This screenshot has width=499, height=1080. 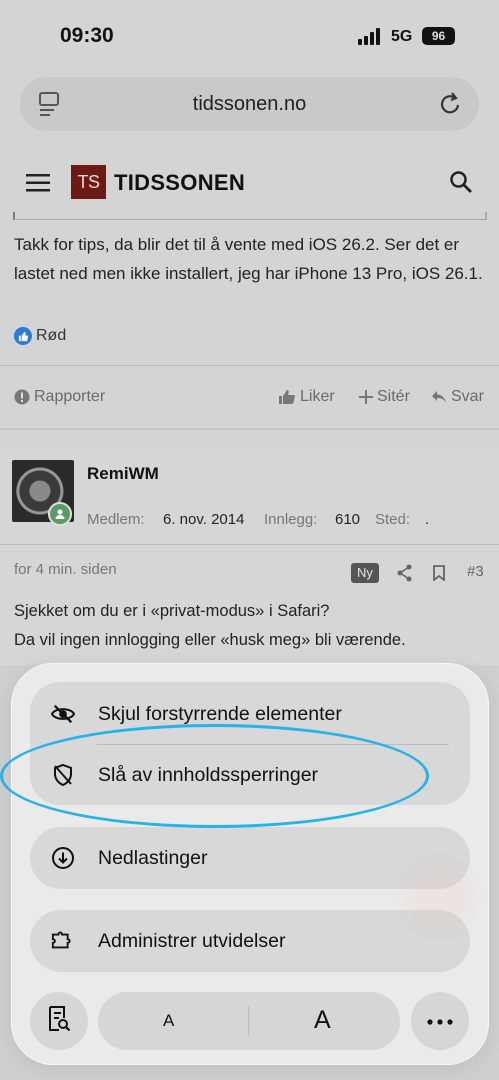 I want to click on reader-search-icon, so click(x=59, y=1021).